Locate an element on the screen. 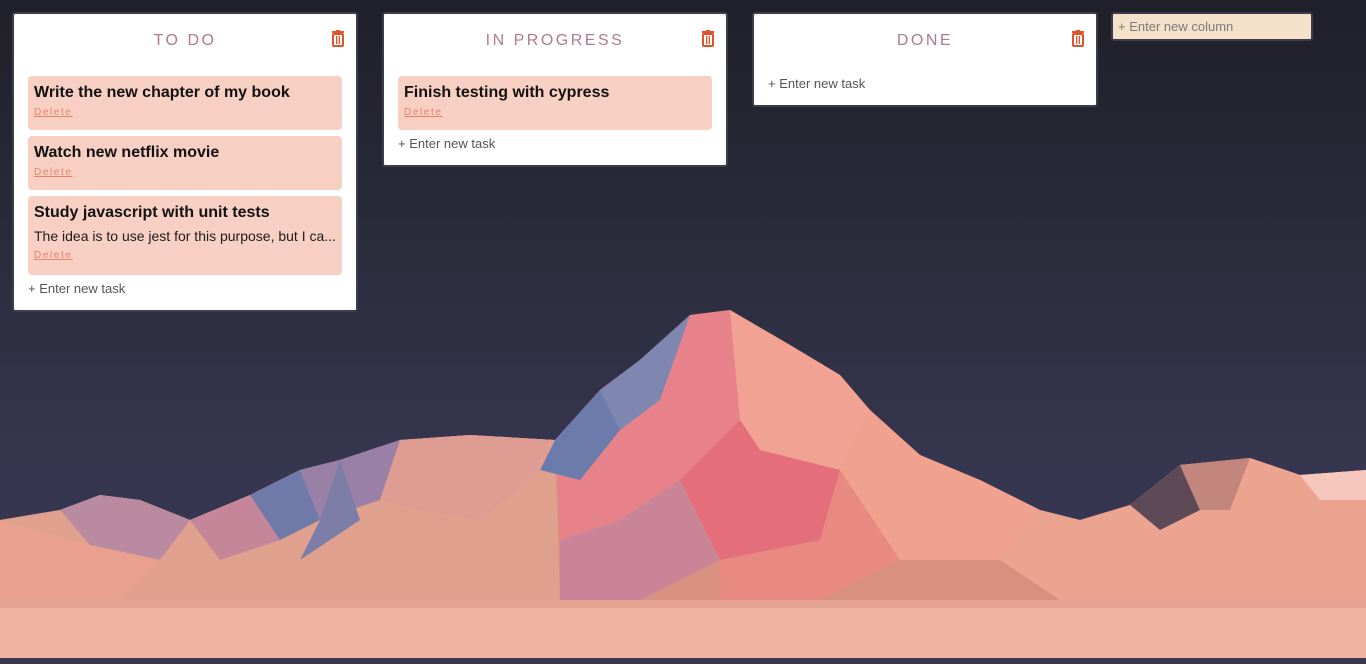 Image resolution: width=1366 pixels, height=664 pixels. column-title: IN PROGRESS is located at coordinates (555, 41).